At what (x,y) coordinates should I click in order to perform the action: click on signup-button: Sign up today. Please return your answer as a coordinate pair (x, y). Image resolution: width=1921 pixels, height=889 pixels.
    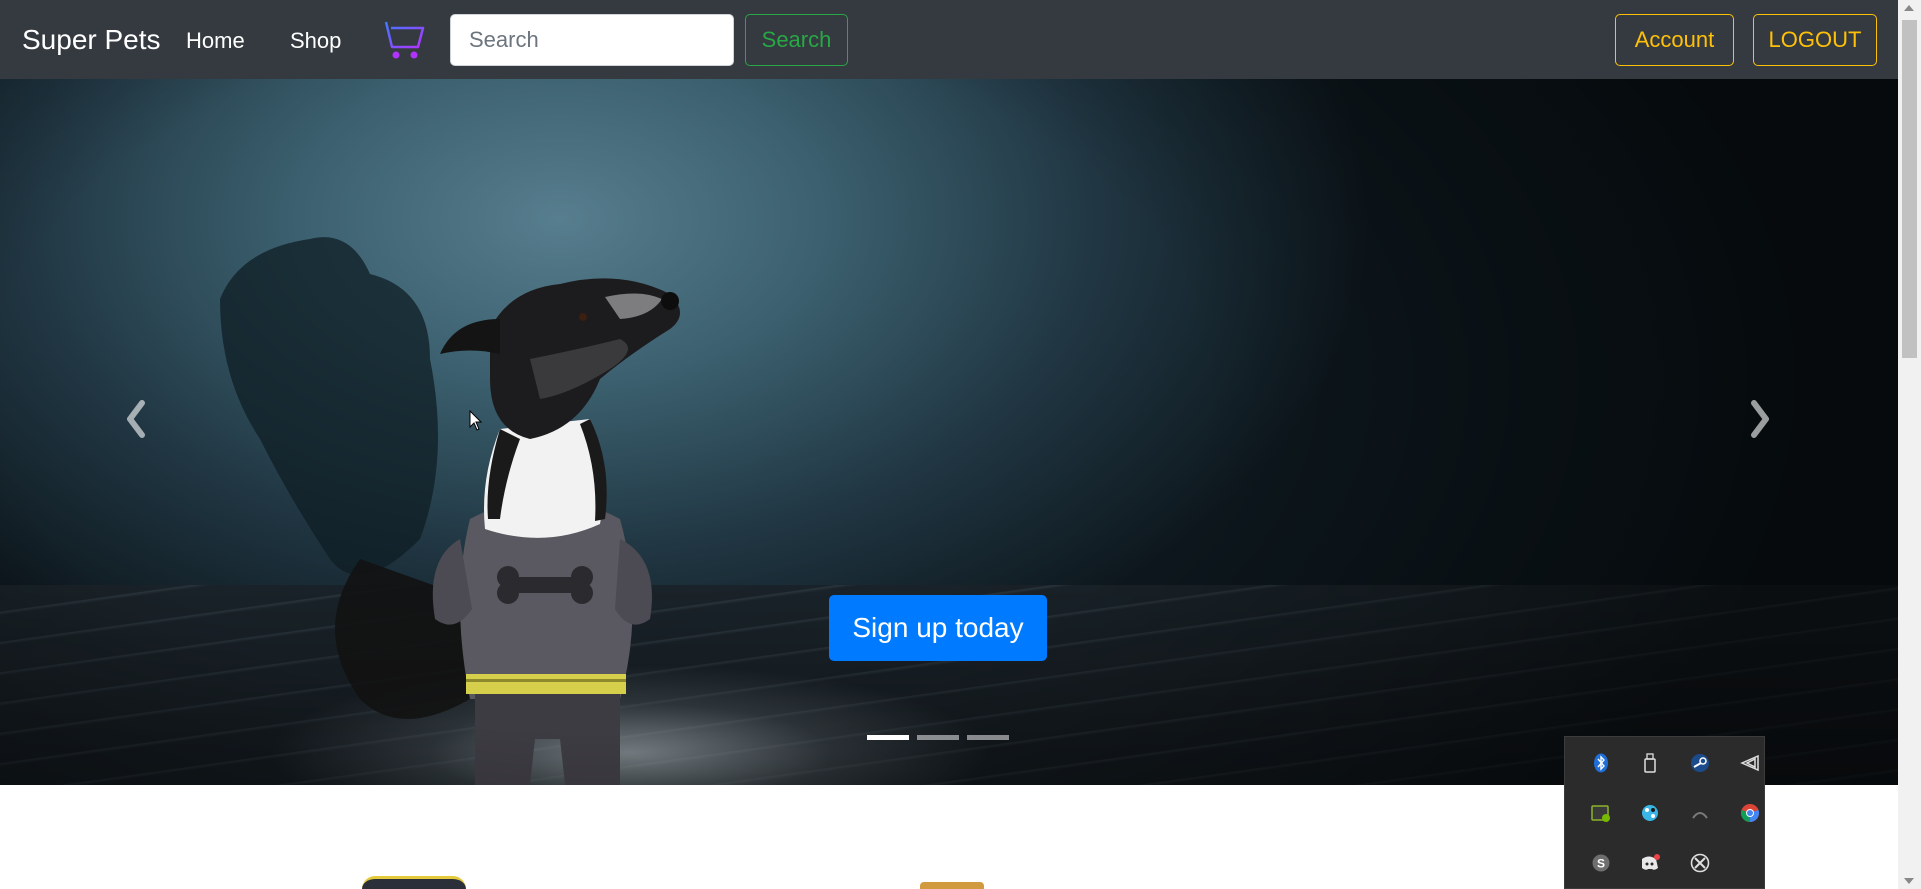
    Looking at the image, I should click on (938, 628).